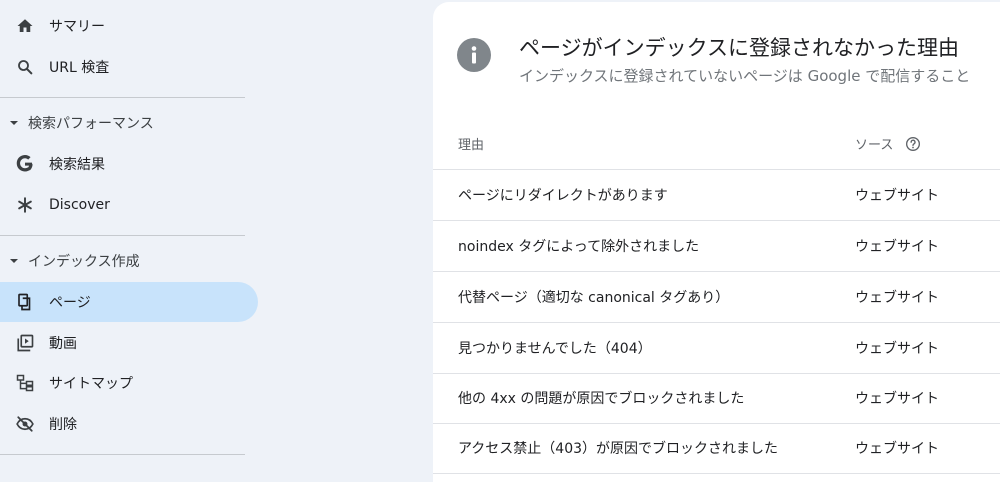 This screenshot has width=1000, height=482. What do you see at coordinates (91, 384) in the screenshot?
I see `sidebar-item-label: サイトマップ` at bounding box center [91, 384].